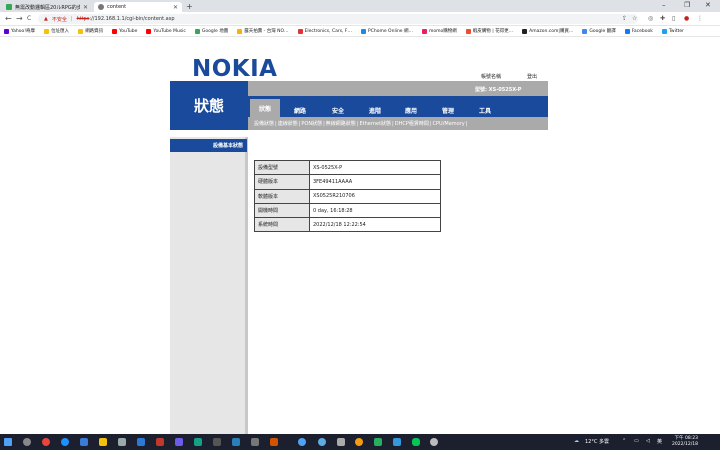  What do you see at coordinates (624, 18) in the screenshot?
I see `share-icon: ⇪` at bounding box center [624, 18].